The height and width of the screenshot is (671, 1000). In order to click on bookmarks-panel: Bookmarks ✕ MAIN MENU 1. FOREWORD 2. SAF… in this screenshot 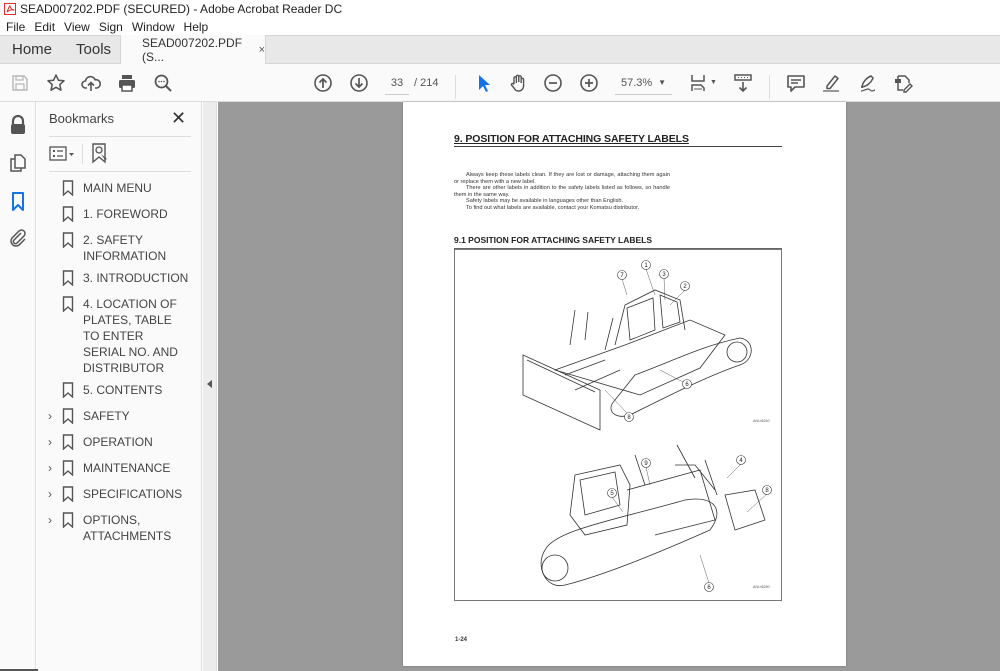, I will do `click(119, 386)`.